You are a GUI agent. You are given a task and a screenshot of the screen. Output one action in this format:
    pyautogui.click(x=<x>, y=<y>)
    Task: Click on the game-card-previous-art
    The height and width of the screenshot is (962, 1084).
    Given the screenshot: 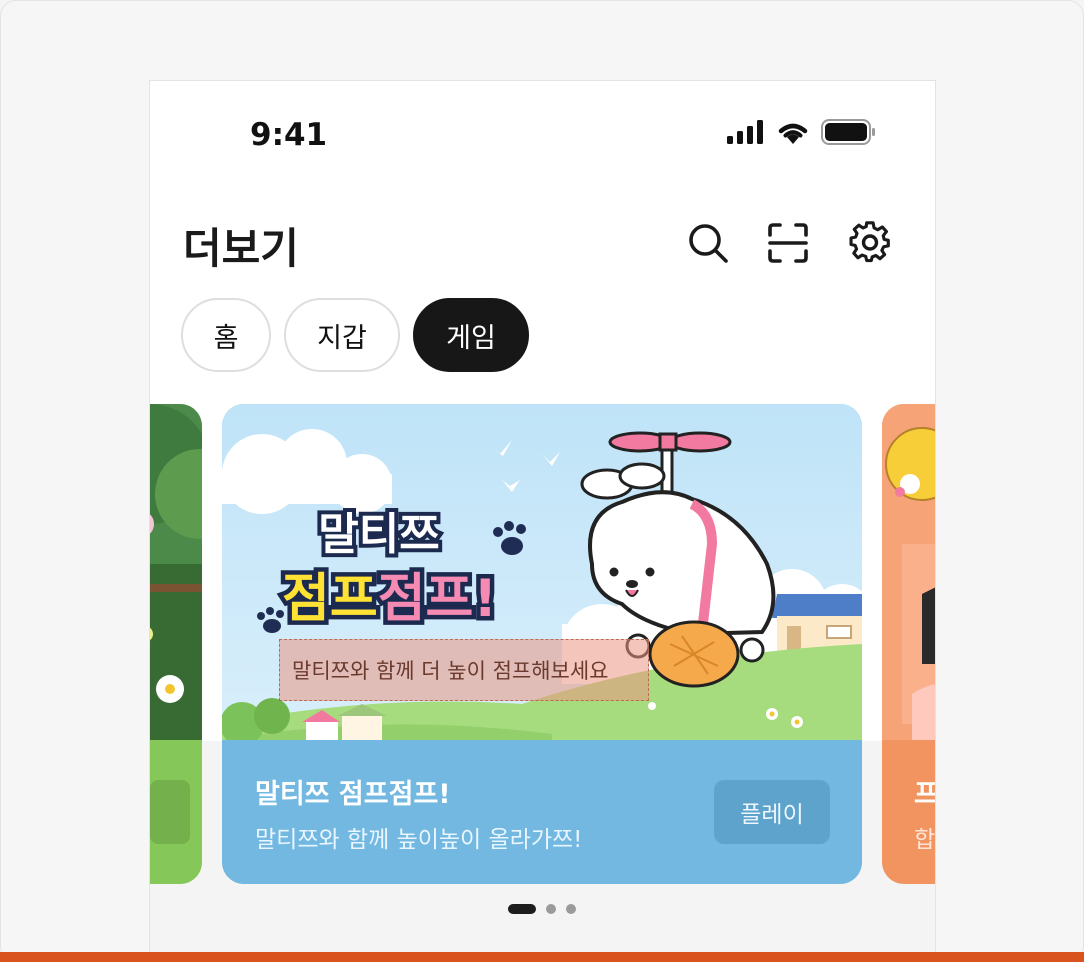 What is the action you would take?
    pyautogui.click(x=176, y=644)
    